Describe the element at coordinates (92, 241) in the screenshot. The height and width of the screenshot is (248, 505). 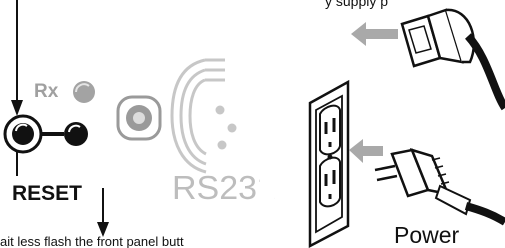
I see `bottom-caption-fragment: ait less flash the front panel butt` at that location.